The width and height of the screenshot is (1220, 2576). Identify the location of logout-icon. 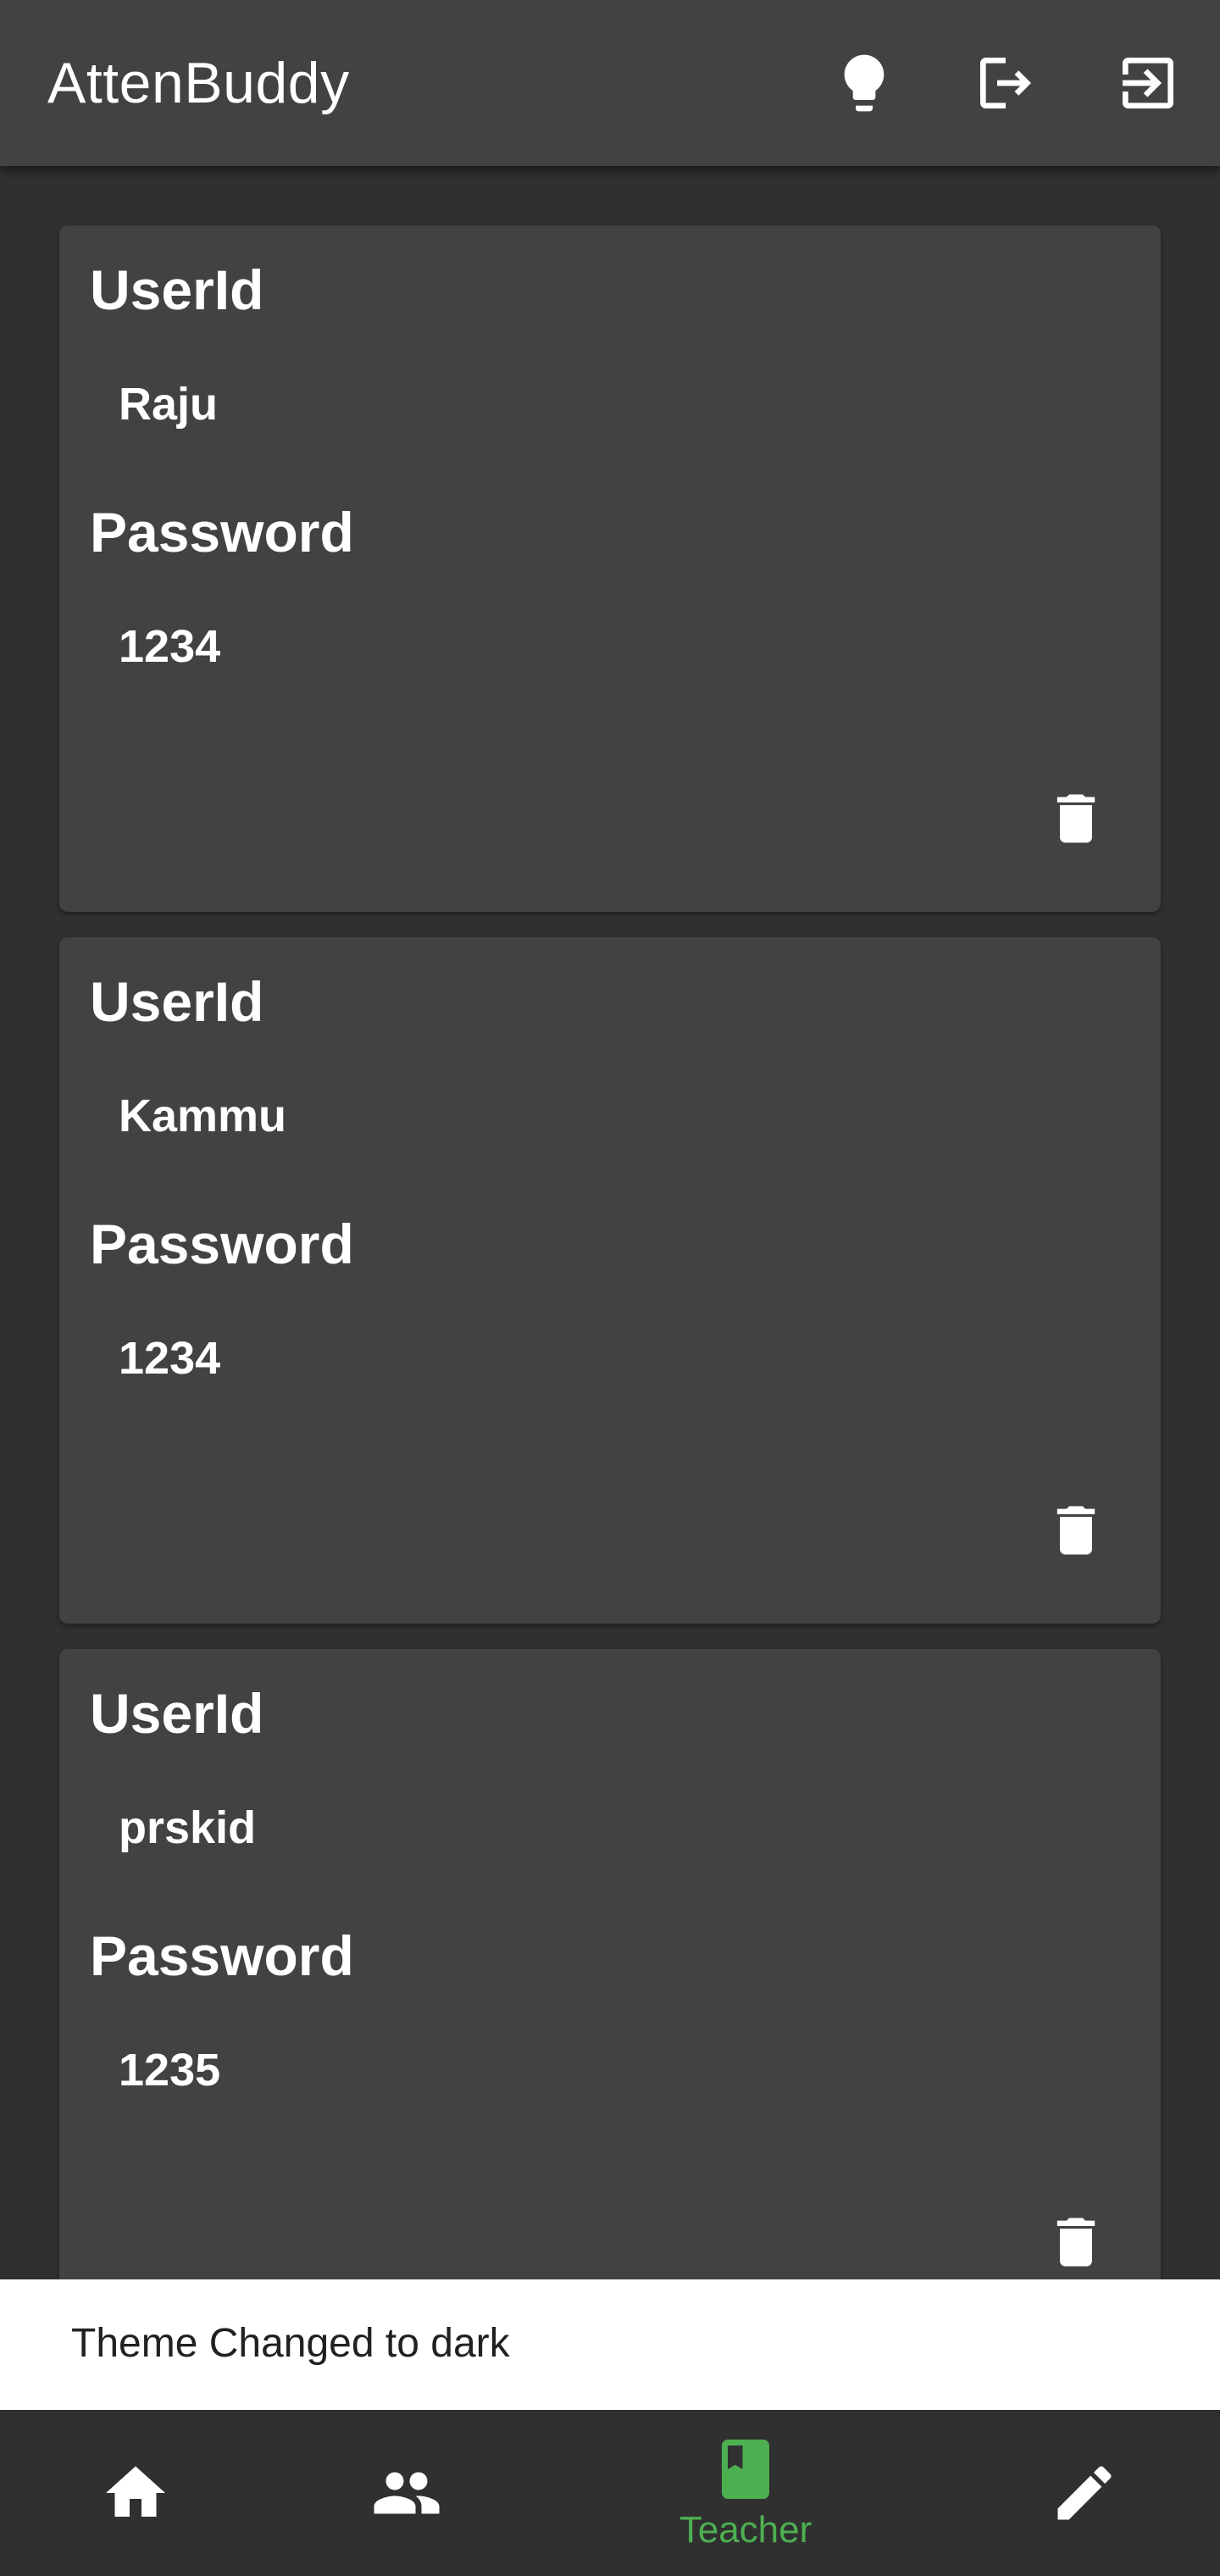
(1006, 83).